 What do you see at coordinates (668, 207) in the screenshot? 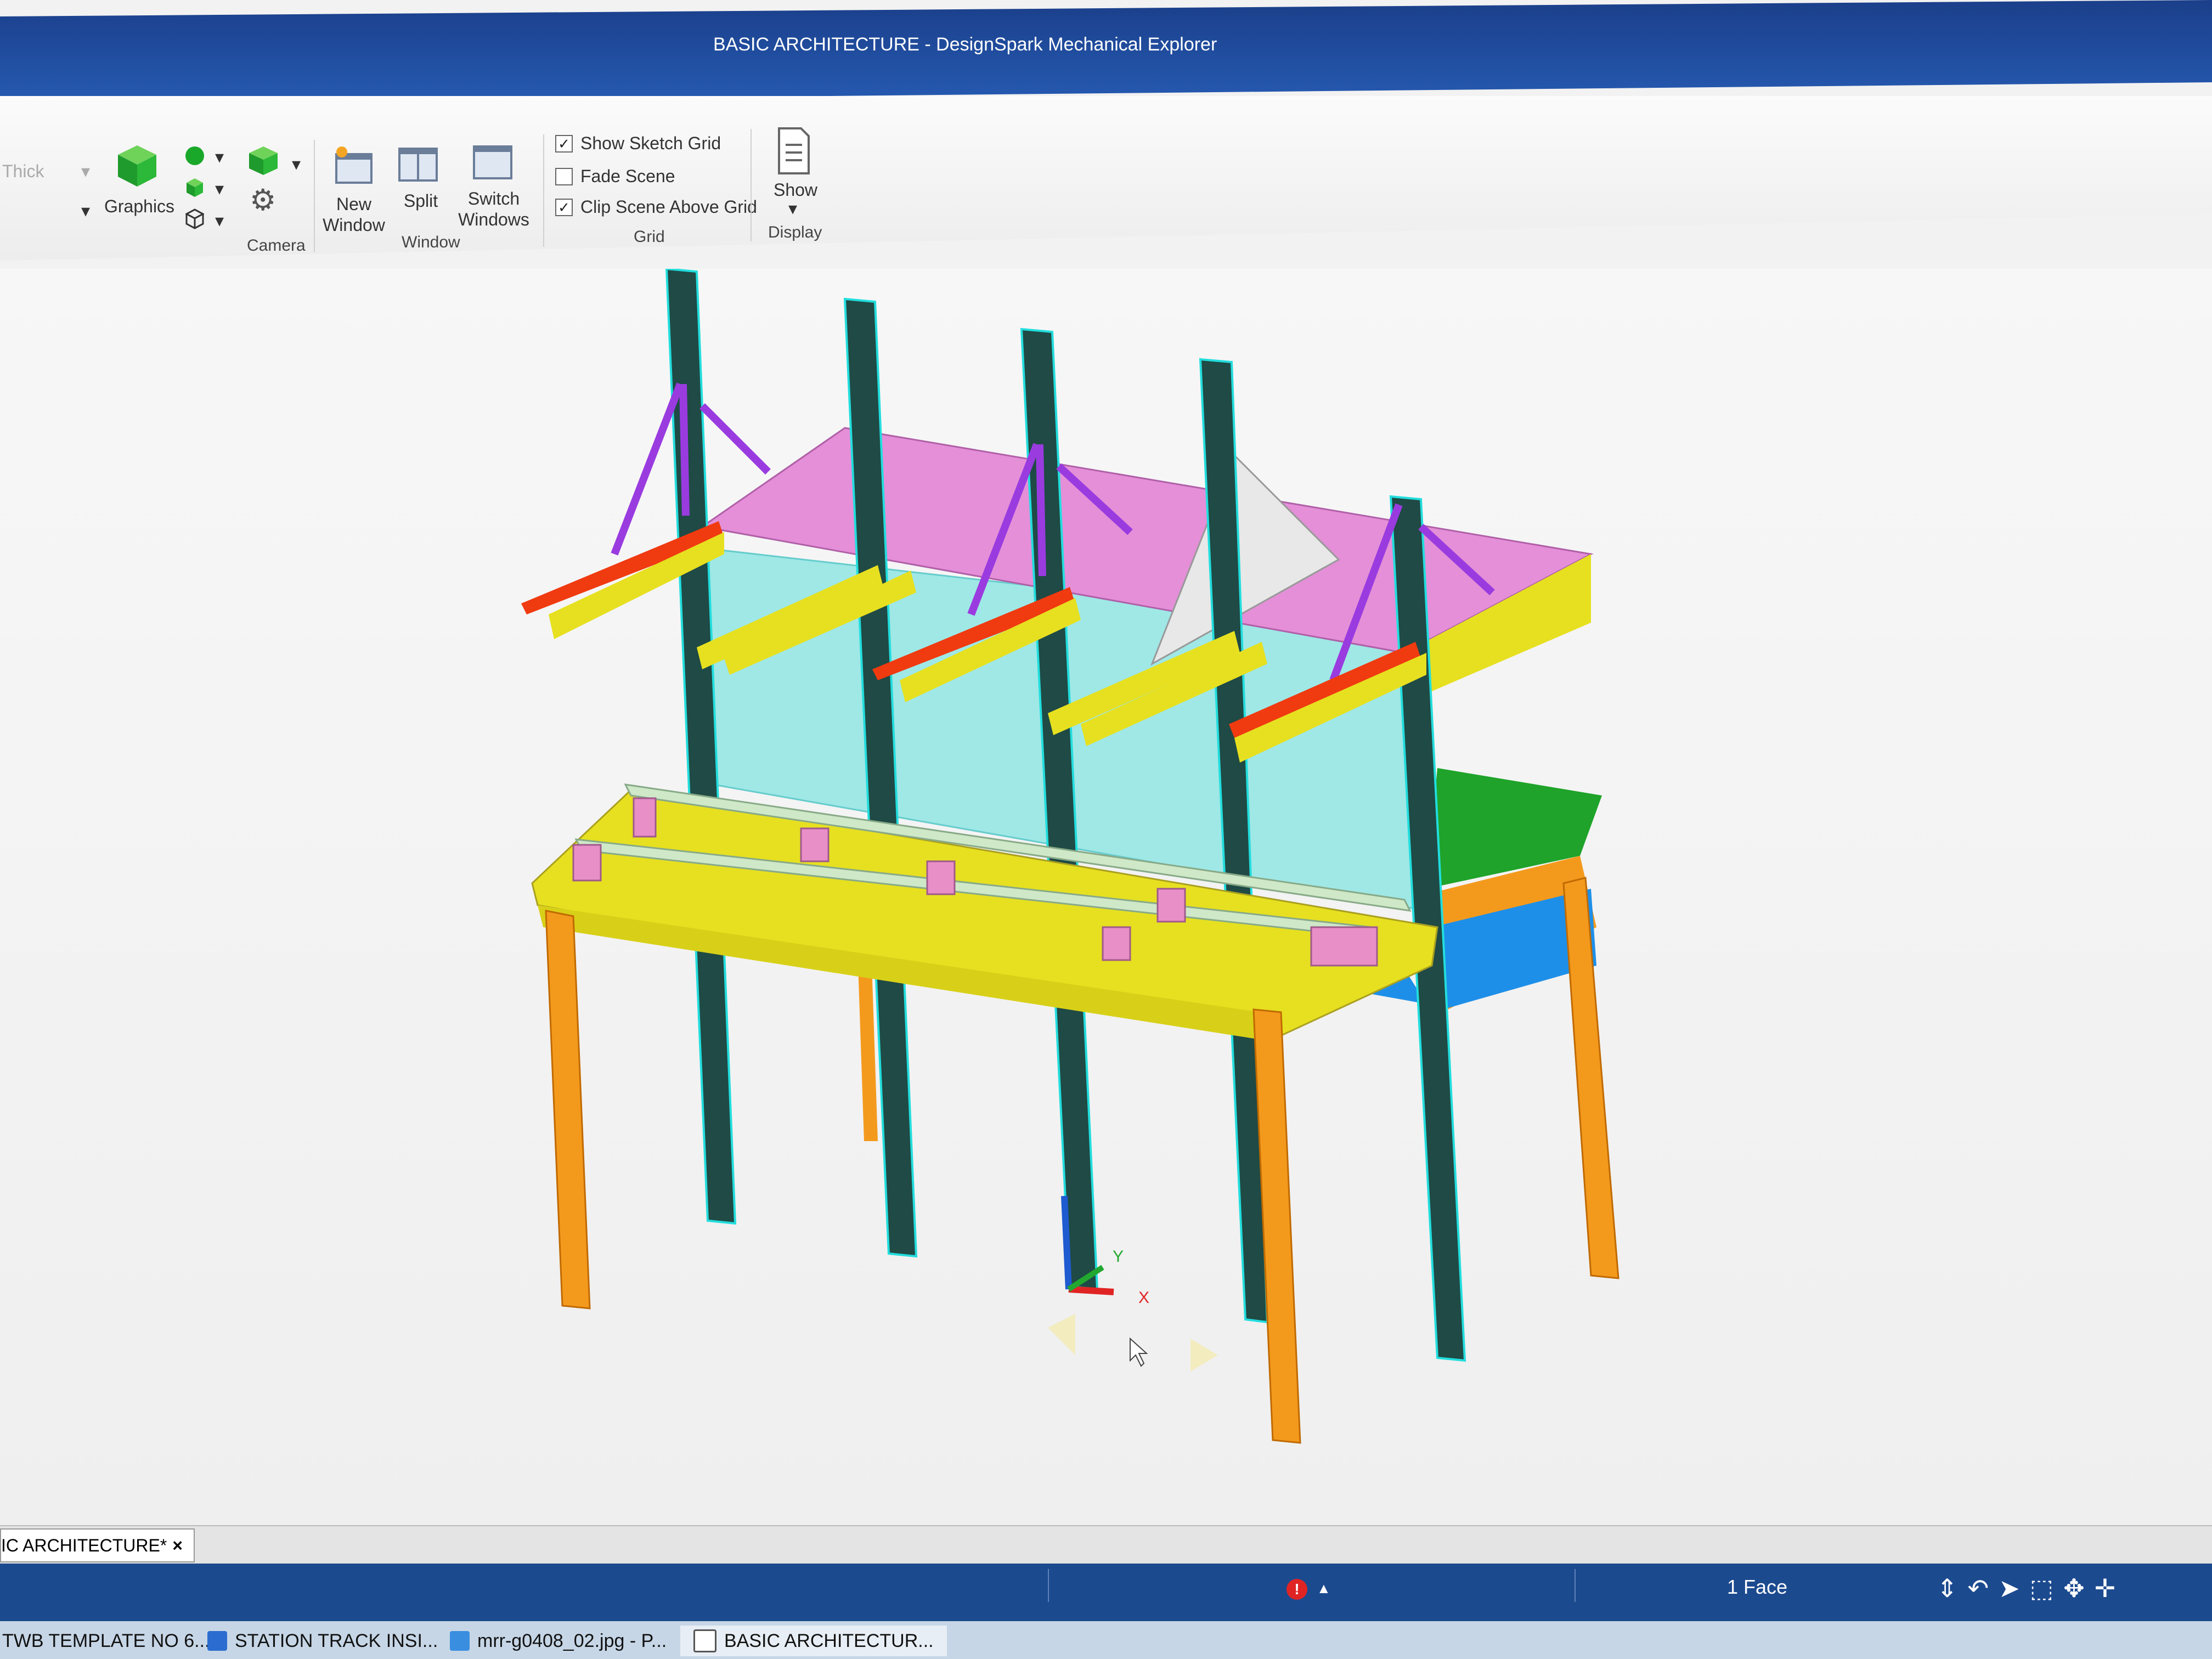
I see `clip-scene-above-grid-label: Clip Scene Above Grid` at bounding box center [668, 207].